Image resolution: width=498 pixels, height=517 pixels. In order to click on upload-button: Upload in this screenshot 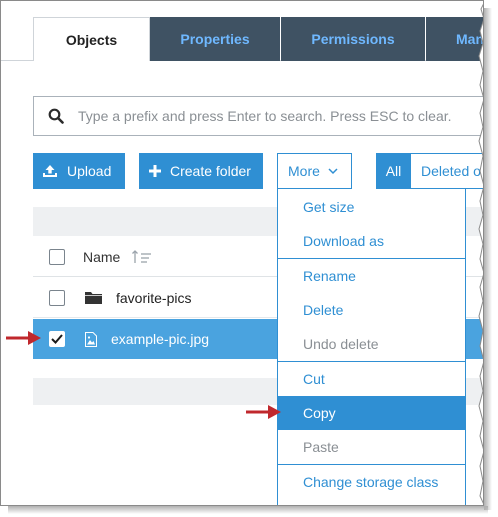, I will do `click(79, 171)`.